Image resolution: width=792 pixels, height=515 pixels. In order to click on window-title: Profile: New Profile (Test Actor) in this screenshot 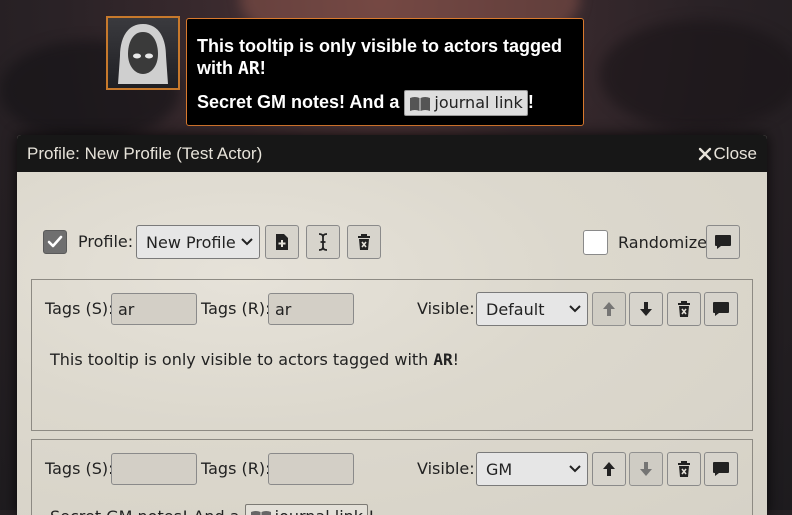, I will do `click(145, 153)`.